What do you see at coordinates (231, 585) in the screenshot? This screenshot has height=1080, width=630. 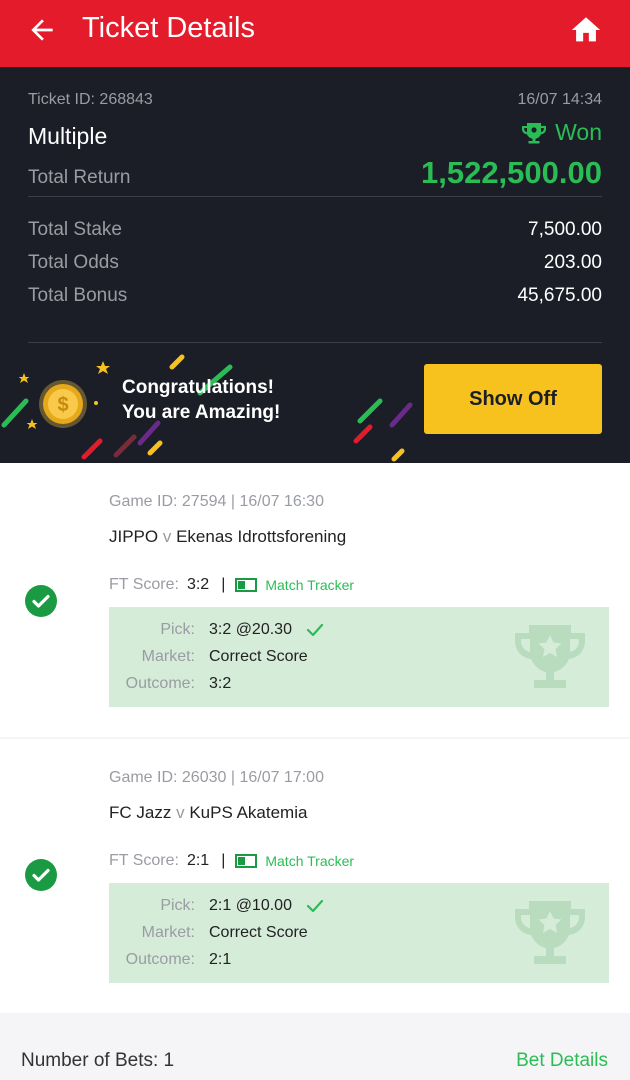 I see `ft-score-row: FT Score: 3:2 | Match Tracker` at bounding box center [231, 585].